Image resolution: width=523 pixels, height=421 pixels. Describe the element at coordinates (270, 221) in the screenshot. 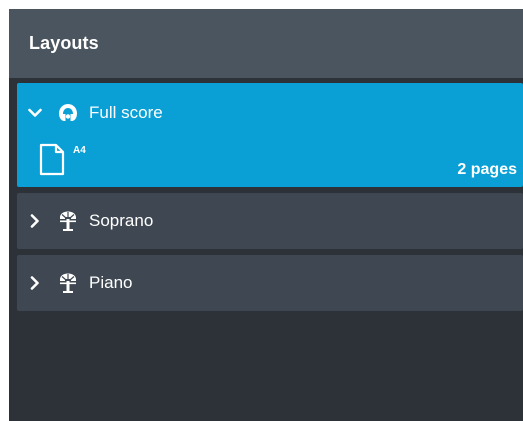

I see `layout-item-soprano: Soprano` at that location.